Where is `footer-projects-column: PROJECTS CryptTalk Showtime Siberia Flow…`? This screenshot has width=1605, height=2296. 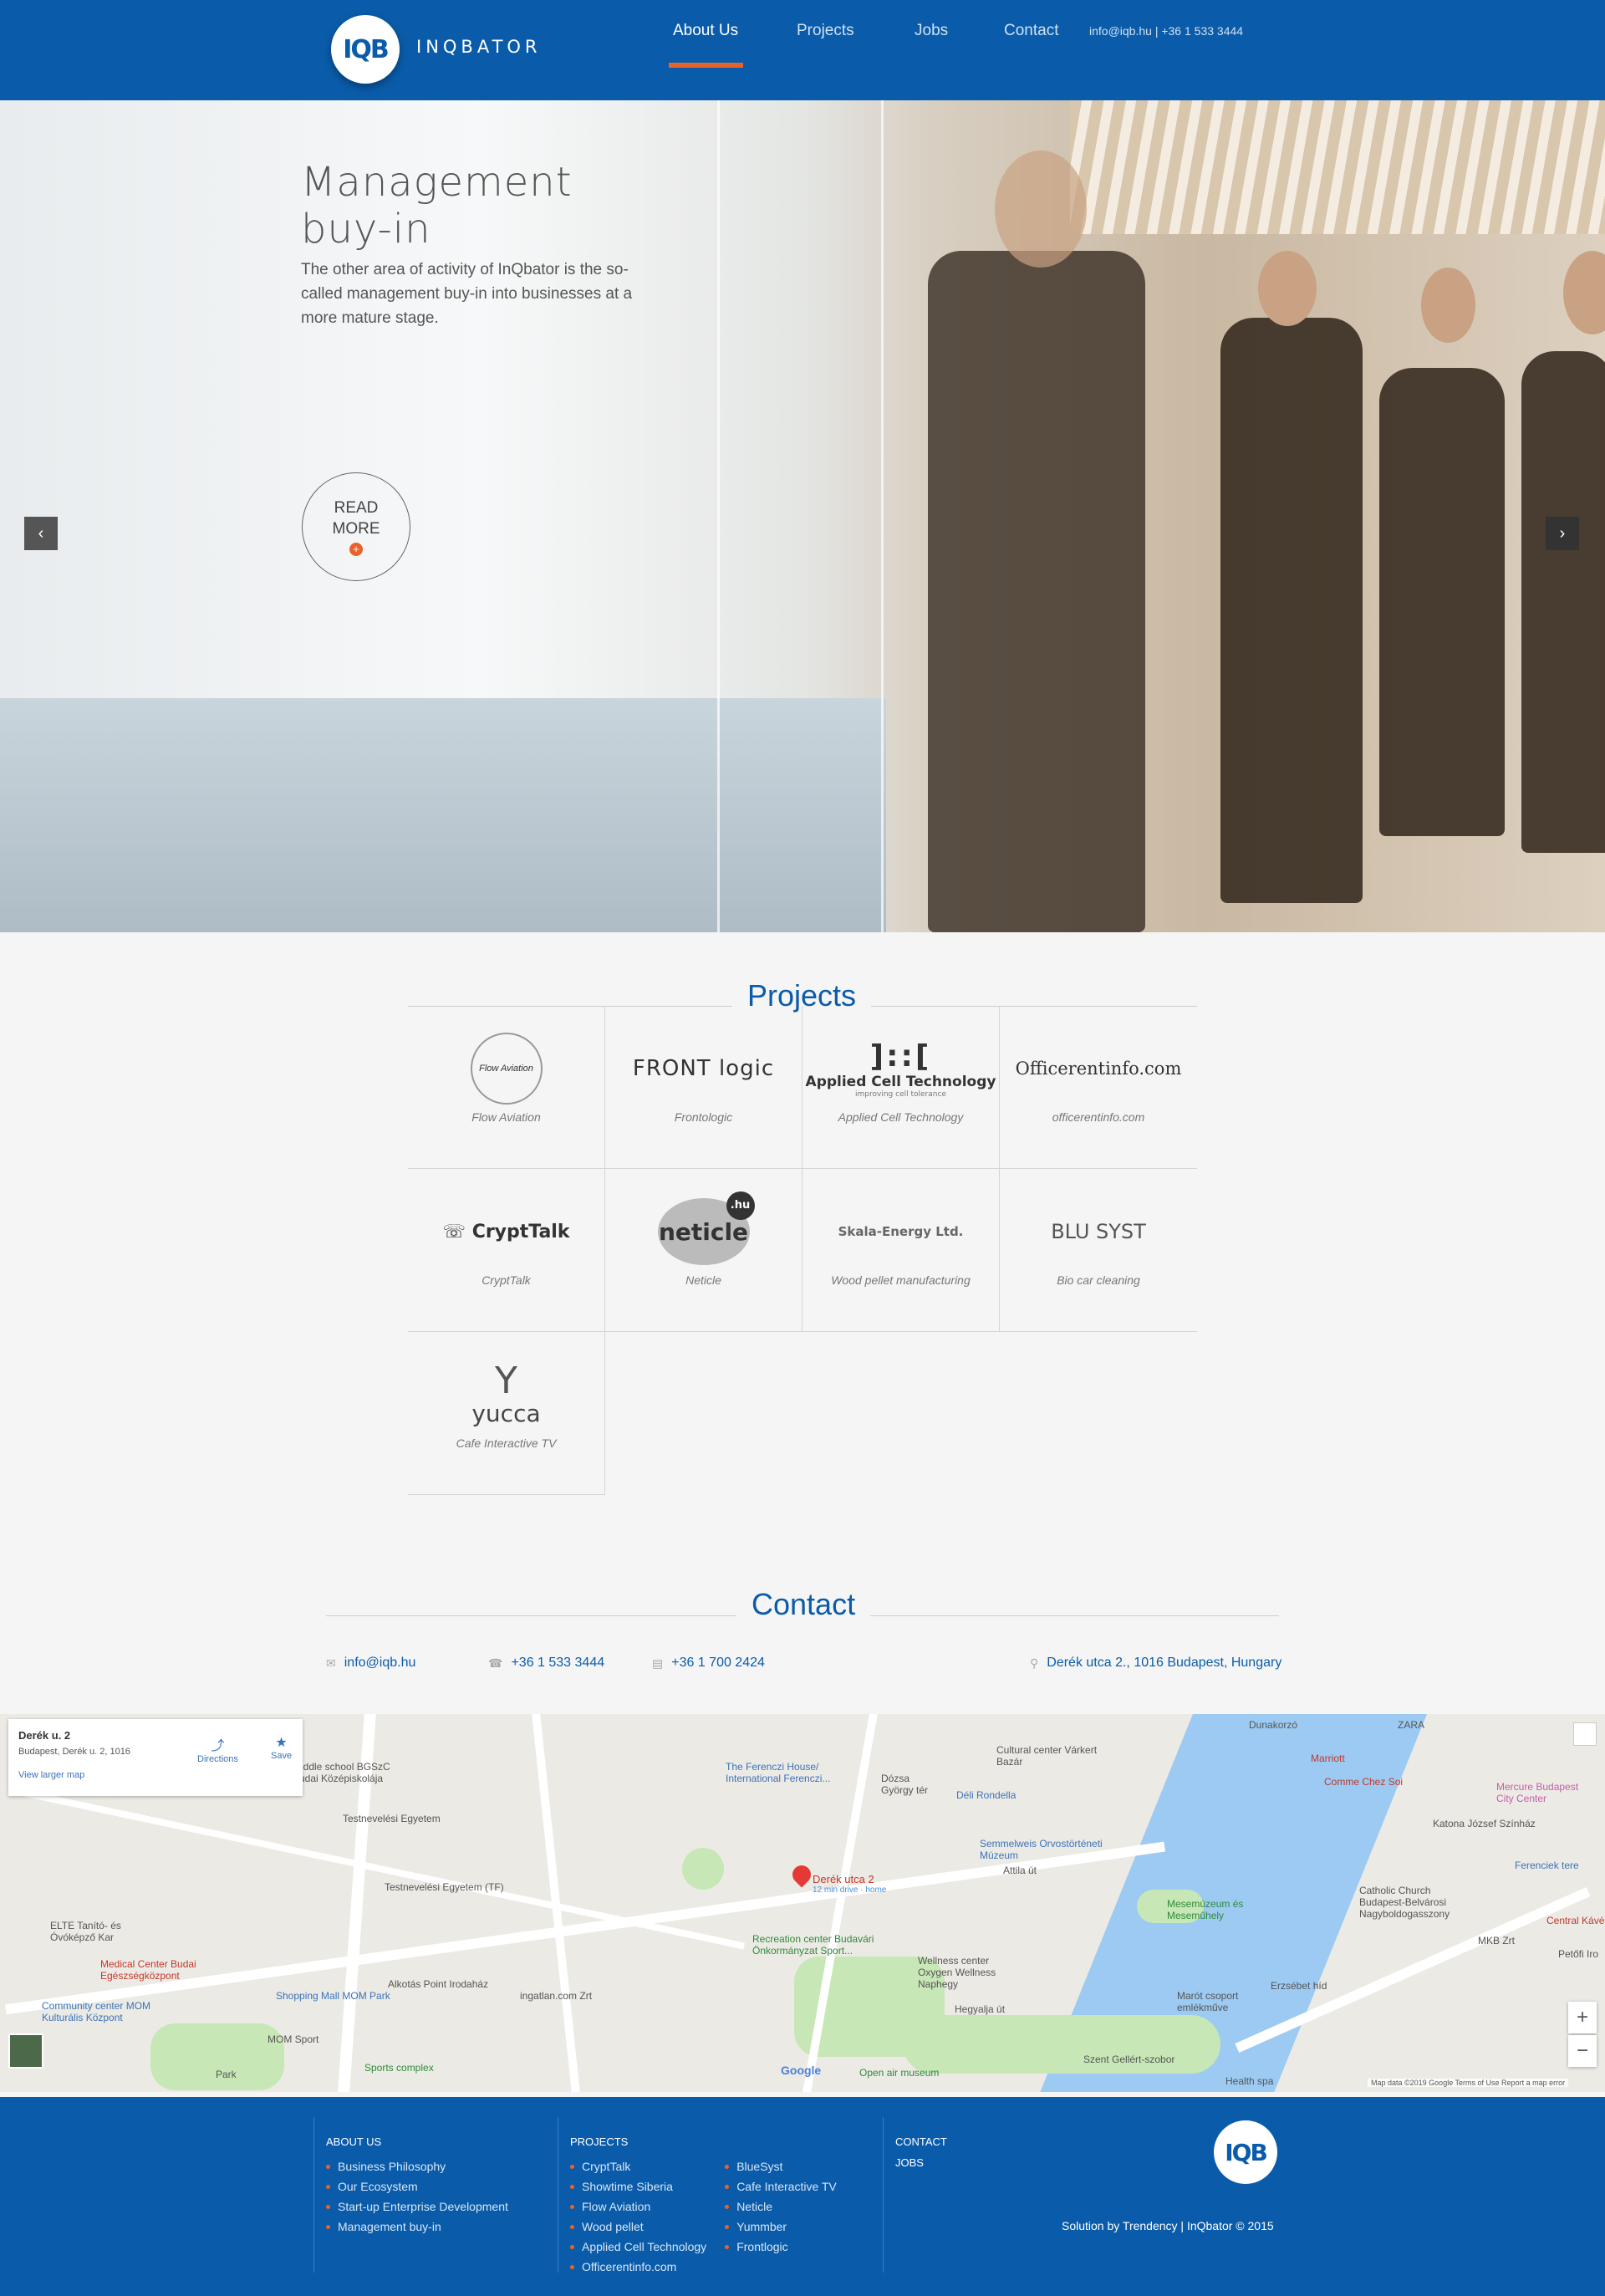
footer-projects-column: PROJECTS CryptTalk Showtime Siberia Flow… is located at coordinates (721, 2195).